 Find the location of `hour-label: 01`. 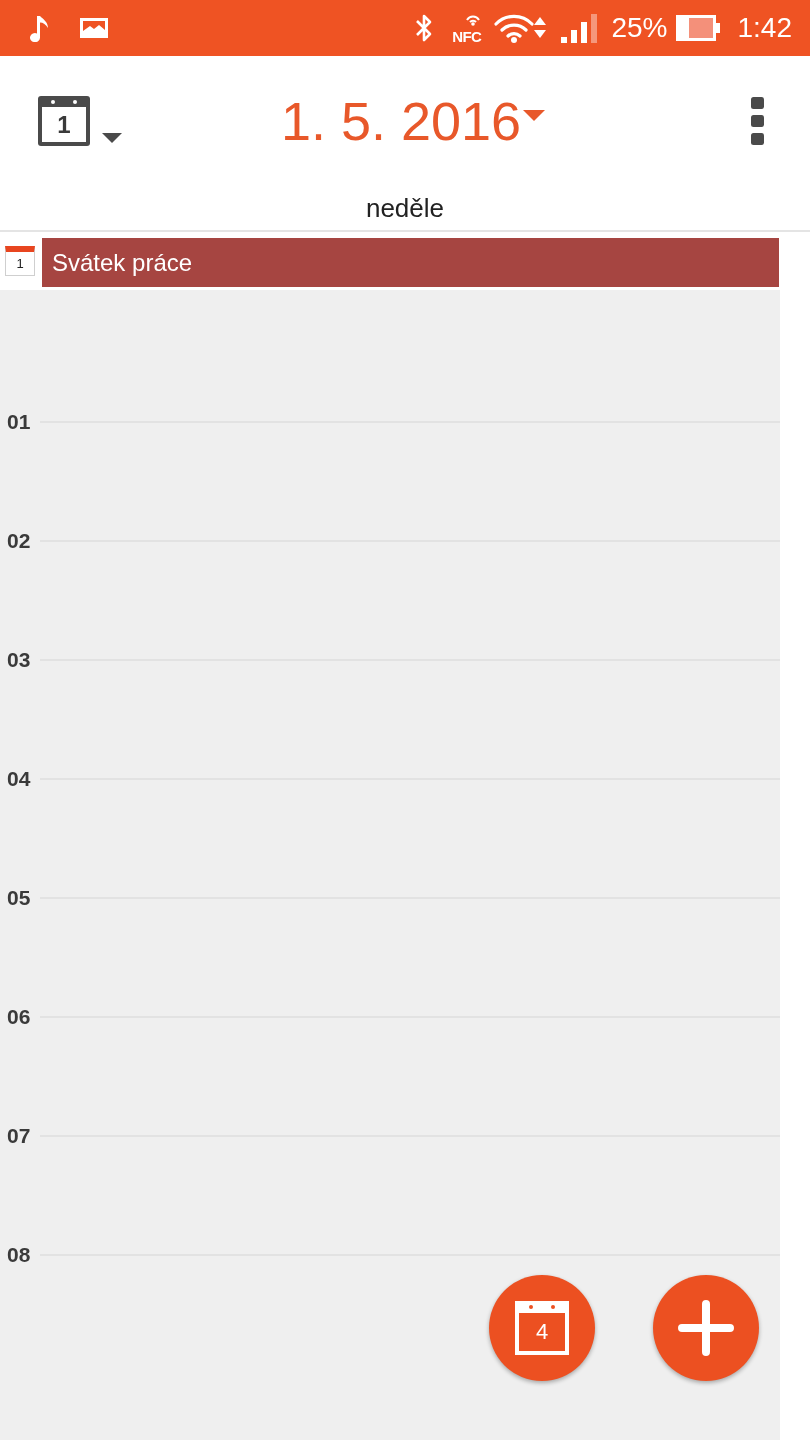

hour-label: 01 is located at coordinates (19, 422).